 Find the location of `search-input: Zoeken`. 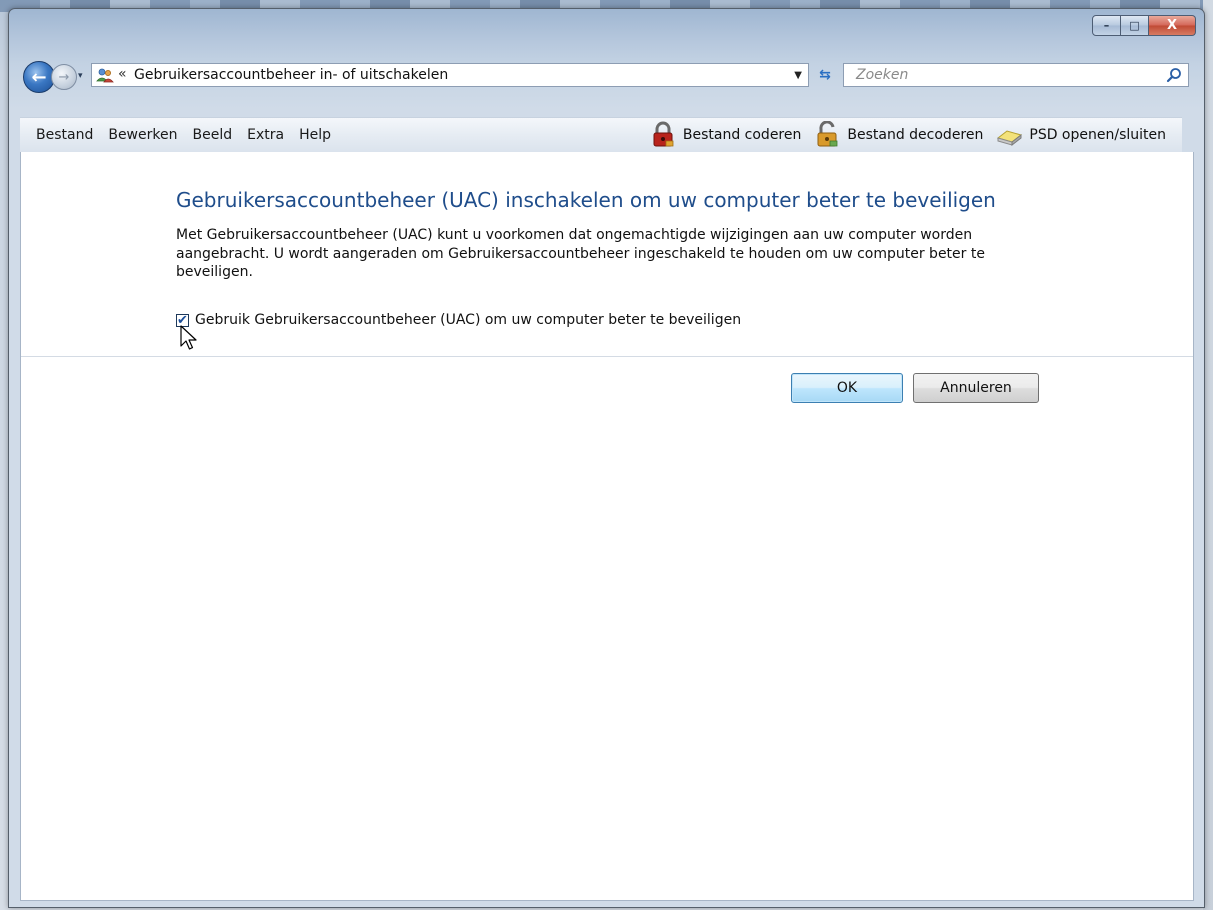

search-input: Zoeken is located at coordinates (1016, 75).